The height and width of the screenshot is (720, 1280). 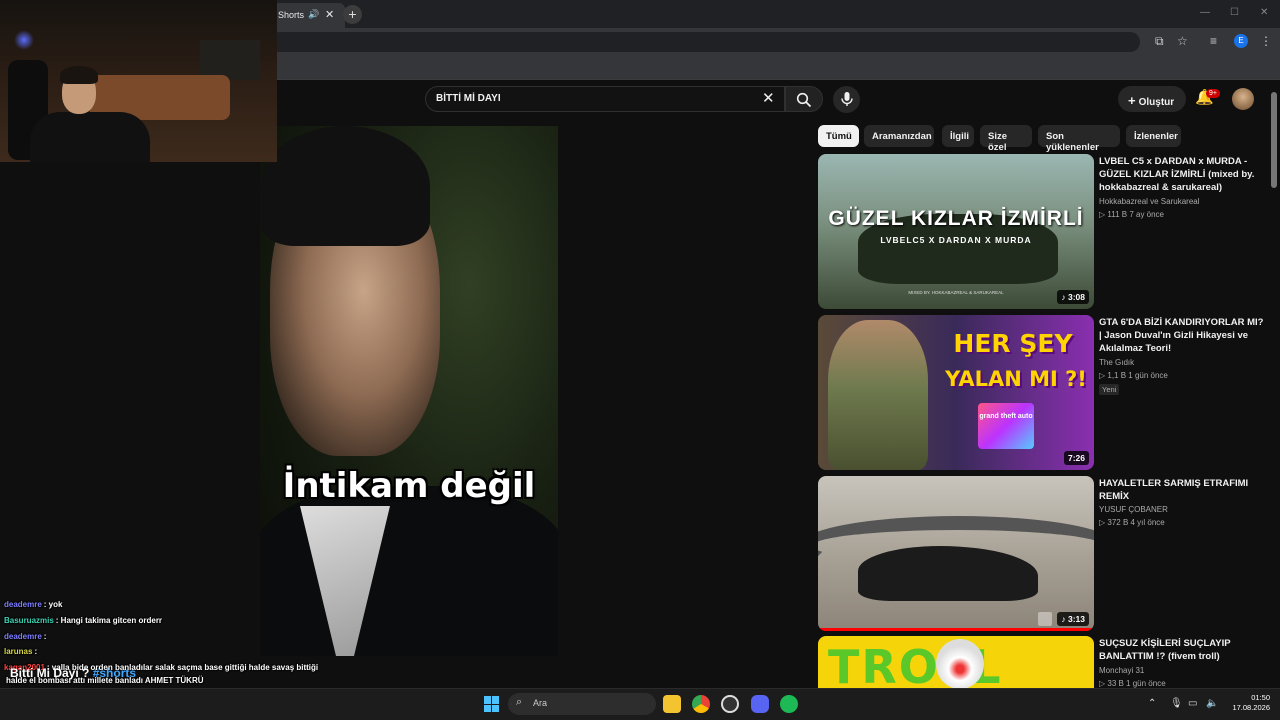 I want to click on voice-search-button, so click(x=846, y=99).